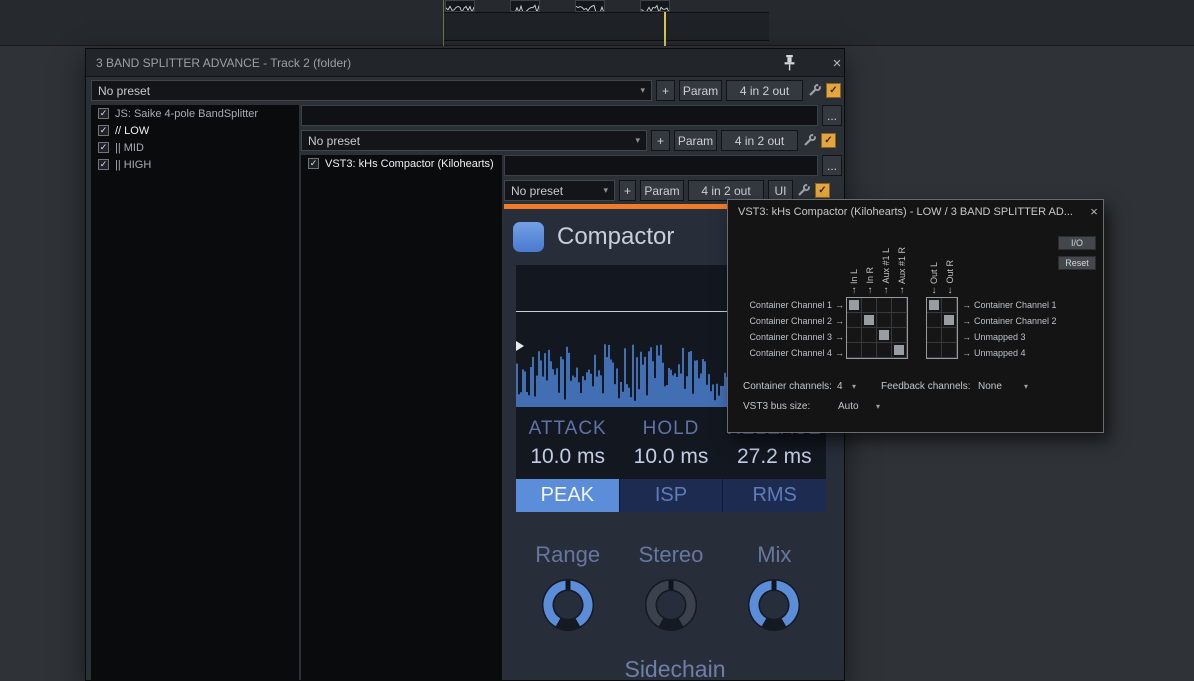  I want to click on container-enable-checkbox: ✓, so click(828, 140).